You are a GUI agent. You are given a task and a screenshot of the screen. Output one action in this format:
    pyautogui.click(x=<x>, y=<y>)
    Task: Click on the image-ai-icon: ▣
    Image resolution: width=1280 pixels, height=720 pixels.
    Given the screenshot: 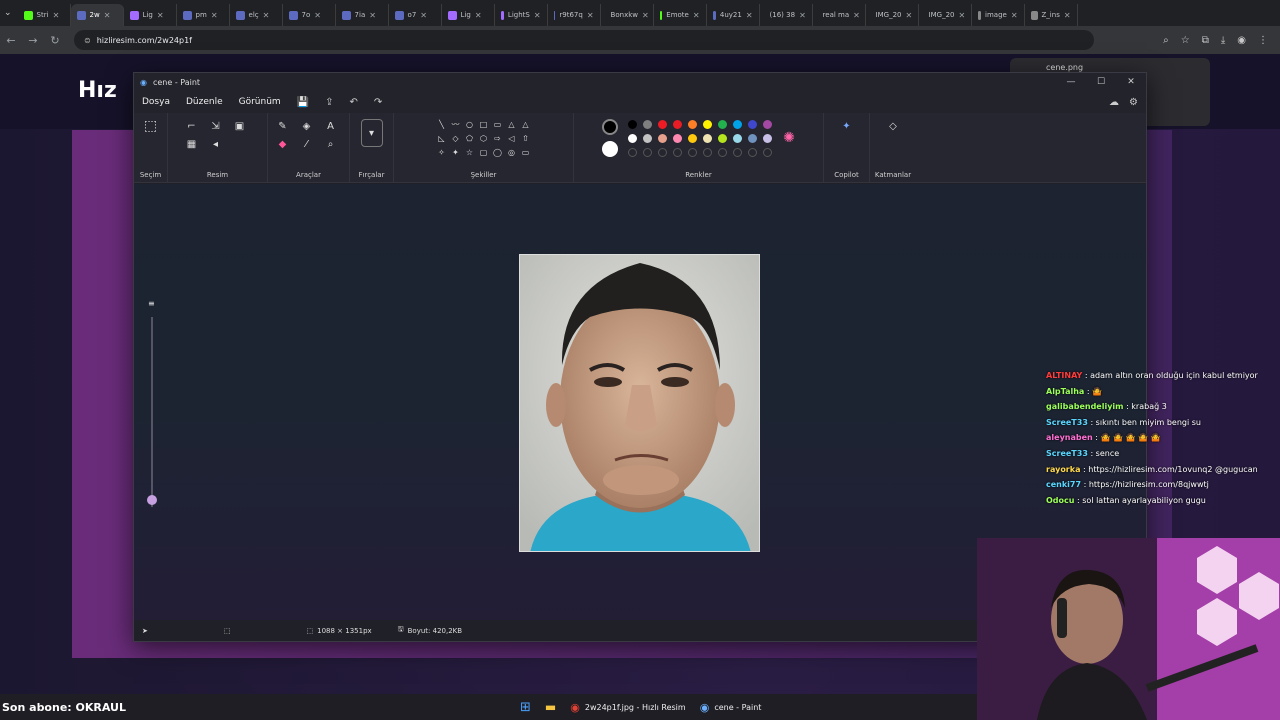 What is the action you would take?
    pyautogui.click(x=240, y=126)
    